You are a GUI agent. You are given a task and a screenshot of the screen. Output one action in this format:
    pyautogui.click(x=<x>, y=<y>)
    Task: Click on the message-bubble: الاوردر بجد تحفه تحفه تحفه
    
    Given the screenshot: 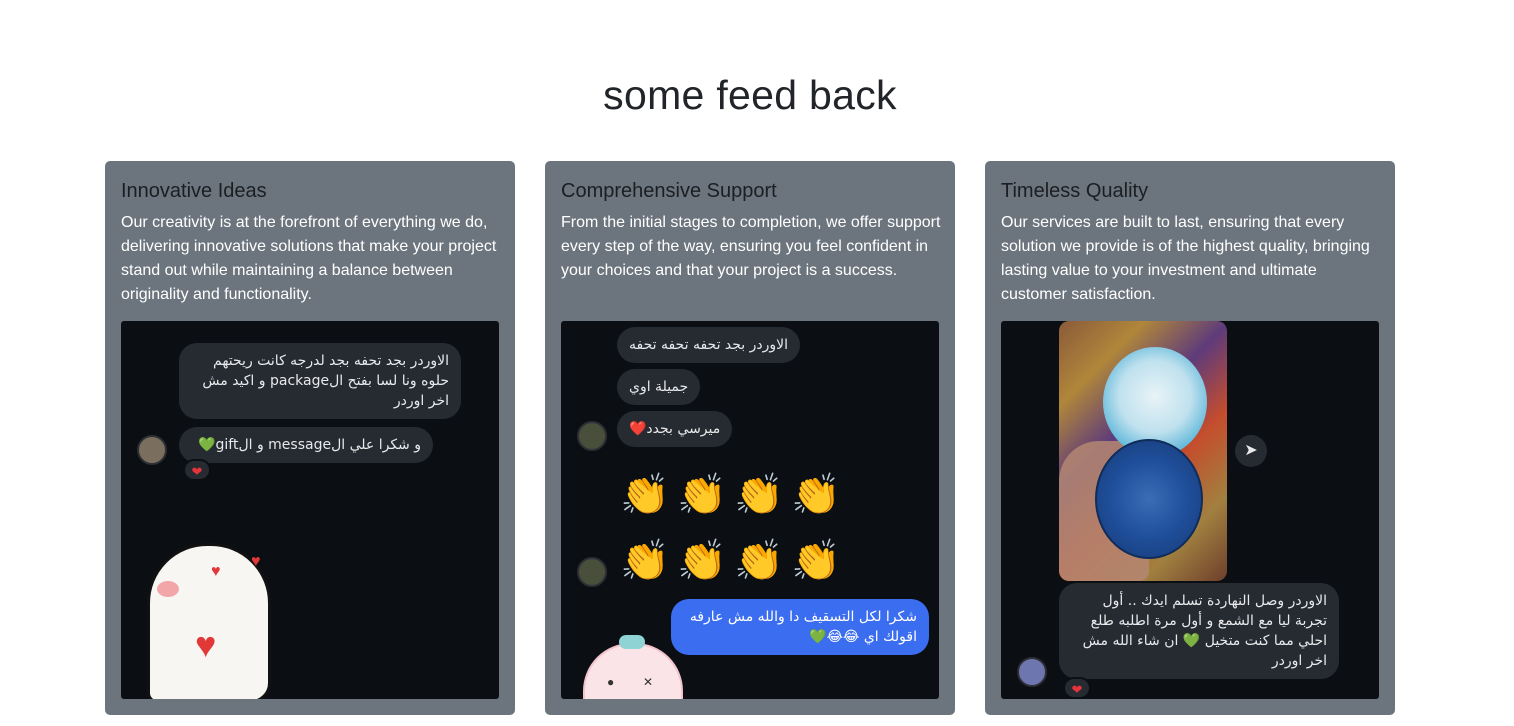 What is the action you would take?
    pyautogui.click(x=709, y=345)
    